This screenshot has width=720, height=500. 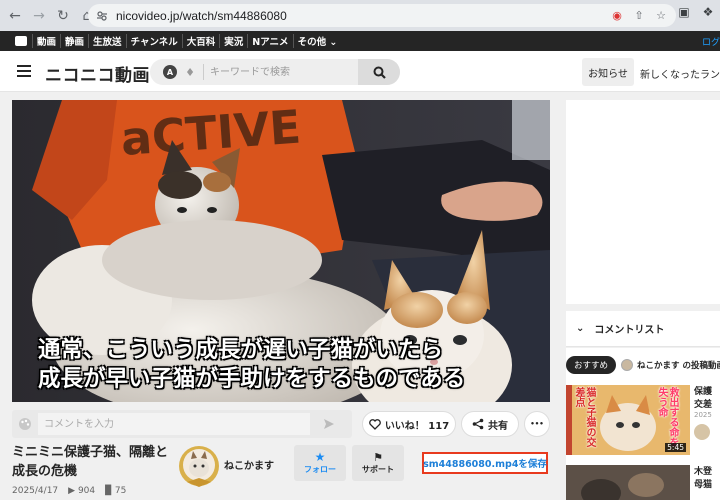 I want to click on tag-icon: ♦, so click(x=190, y=72).